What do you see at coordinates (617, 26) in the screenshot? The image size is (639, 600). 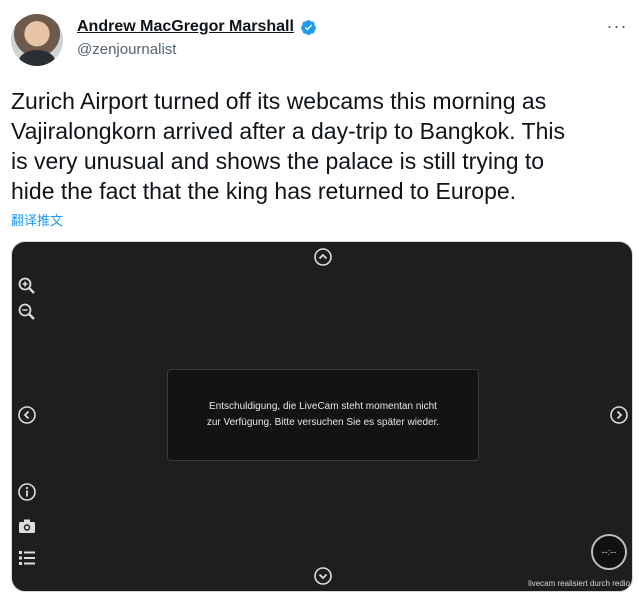 I see `more-options-icon: ···` at bounding box center [617, 26].